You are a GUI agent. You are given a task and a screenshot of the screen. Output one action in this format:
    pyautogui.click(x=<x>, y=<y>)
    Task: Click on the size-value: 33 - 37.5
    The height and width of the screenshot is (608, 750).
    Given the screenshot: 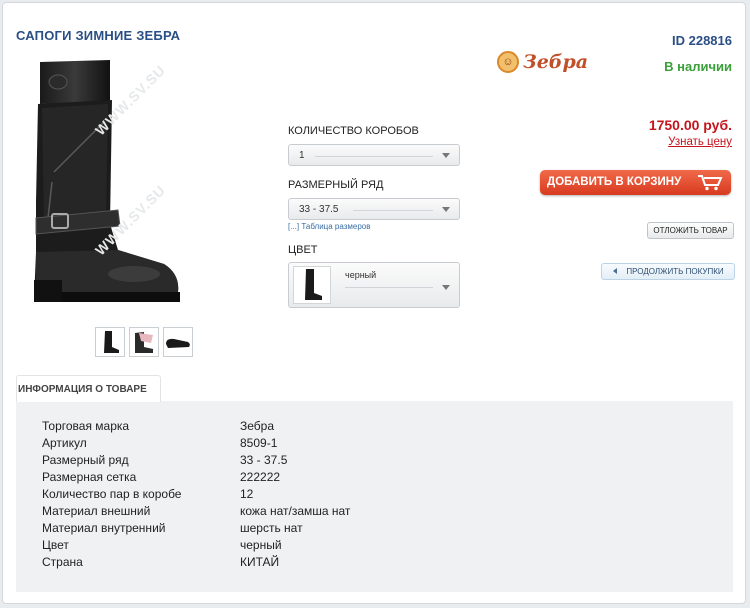 What is the action you would take?
    pyautogui.click(x=319, y=209)
    